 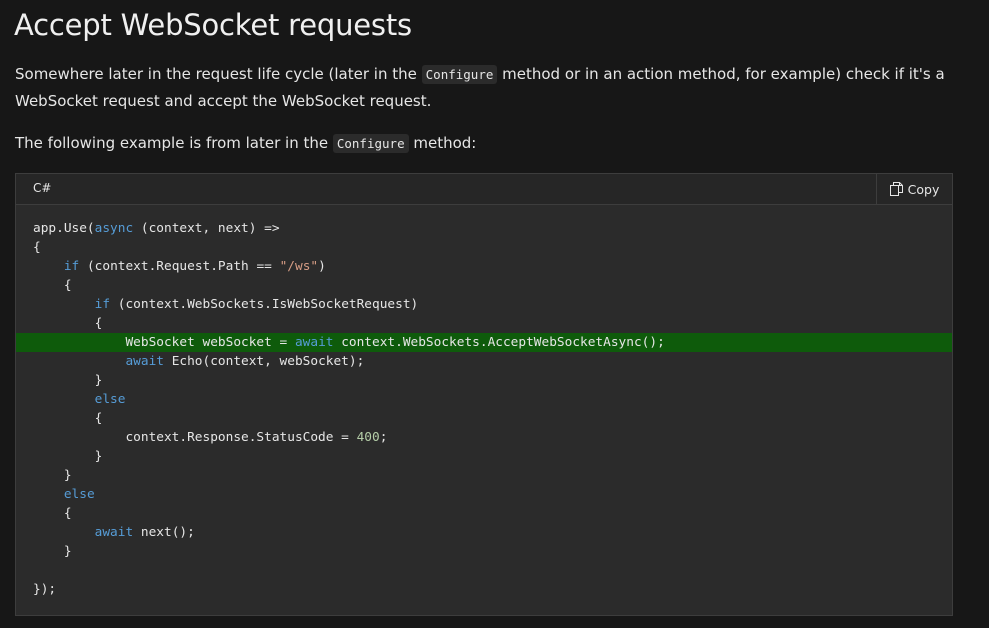 I want to click on code-token: ), so click(x=322, y=266).